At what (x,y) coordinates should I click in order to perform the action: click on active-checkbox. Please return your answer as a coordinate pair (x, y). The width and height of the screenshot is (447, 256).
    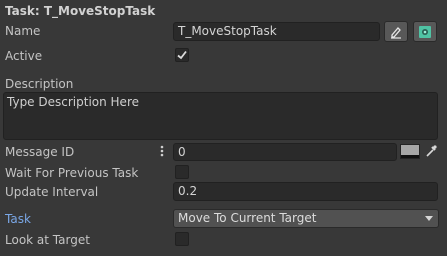
    Looking at the image, I should click on (182, 55).